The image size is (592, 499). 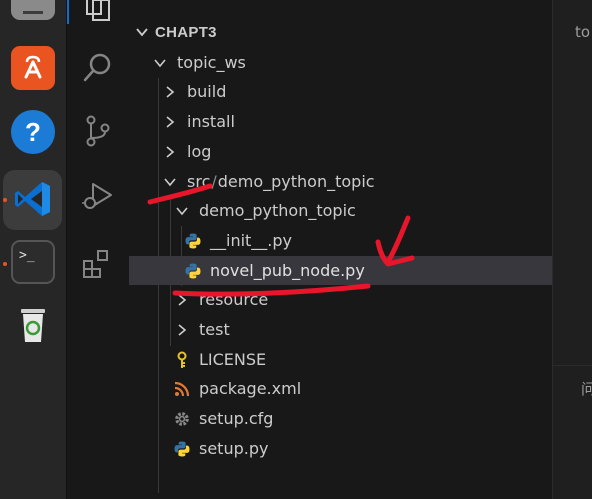 I want to click on help-icon: ?, so click(x=33, y=132).